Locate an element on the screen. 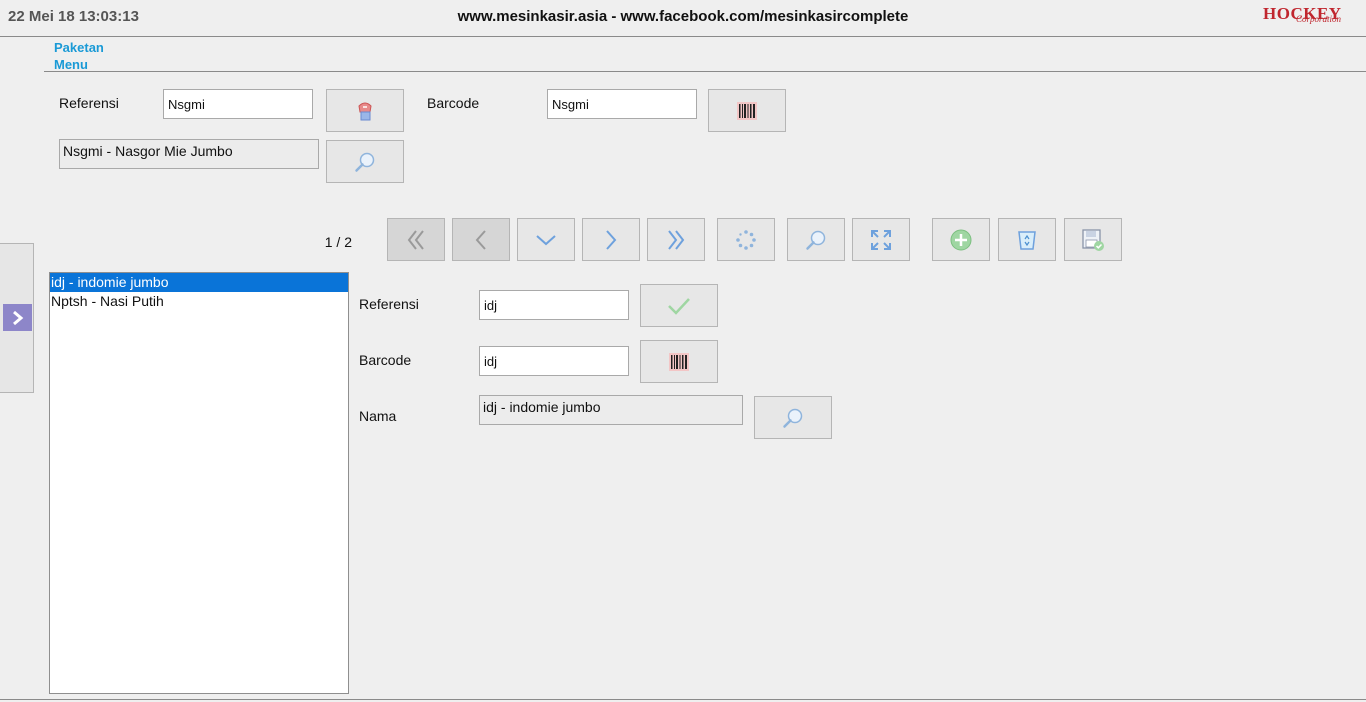  previous-icon is located at coordinates (481, 240).